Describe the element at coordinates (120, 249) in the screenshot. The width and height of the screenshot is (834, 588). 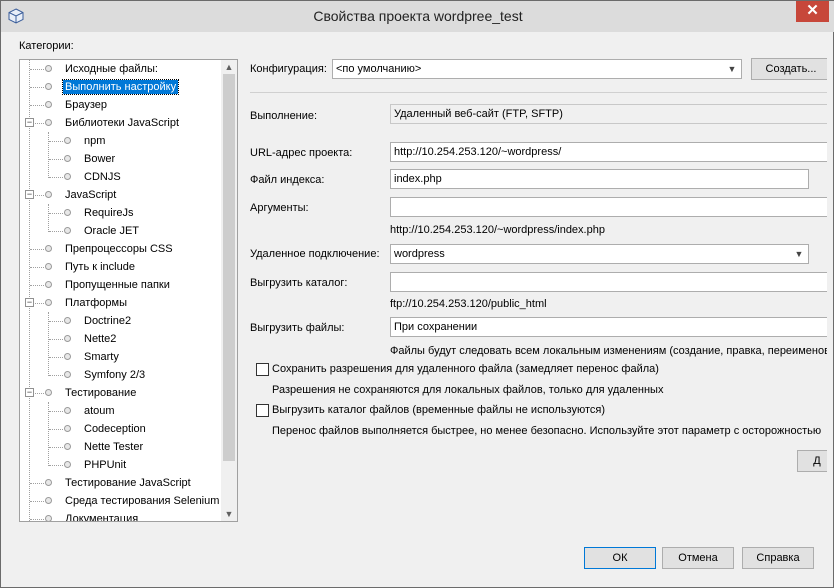
I see `tree-item-css-preprocessors: Препроцессоры CSS` at that location.